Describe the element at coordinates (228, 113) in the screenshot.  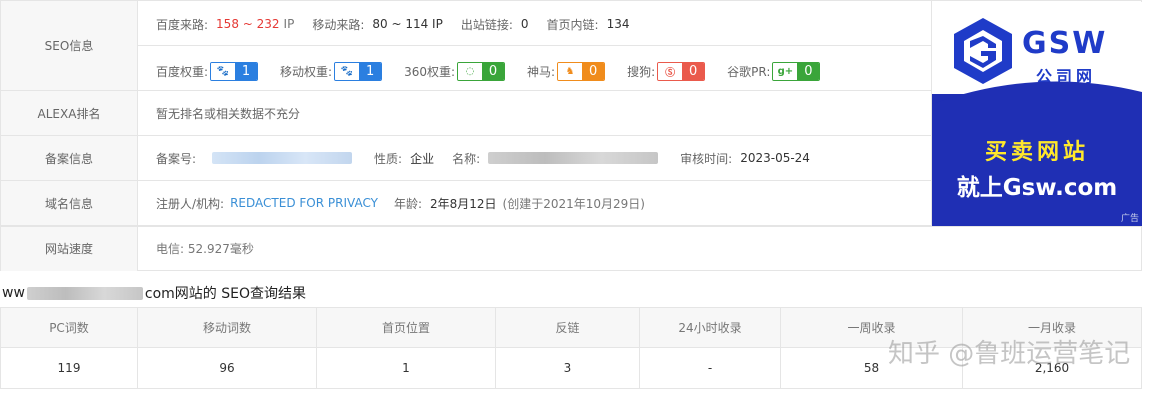
I see `alexa-value: 暂无排名或相关数据不充分` at that location.